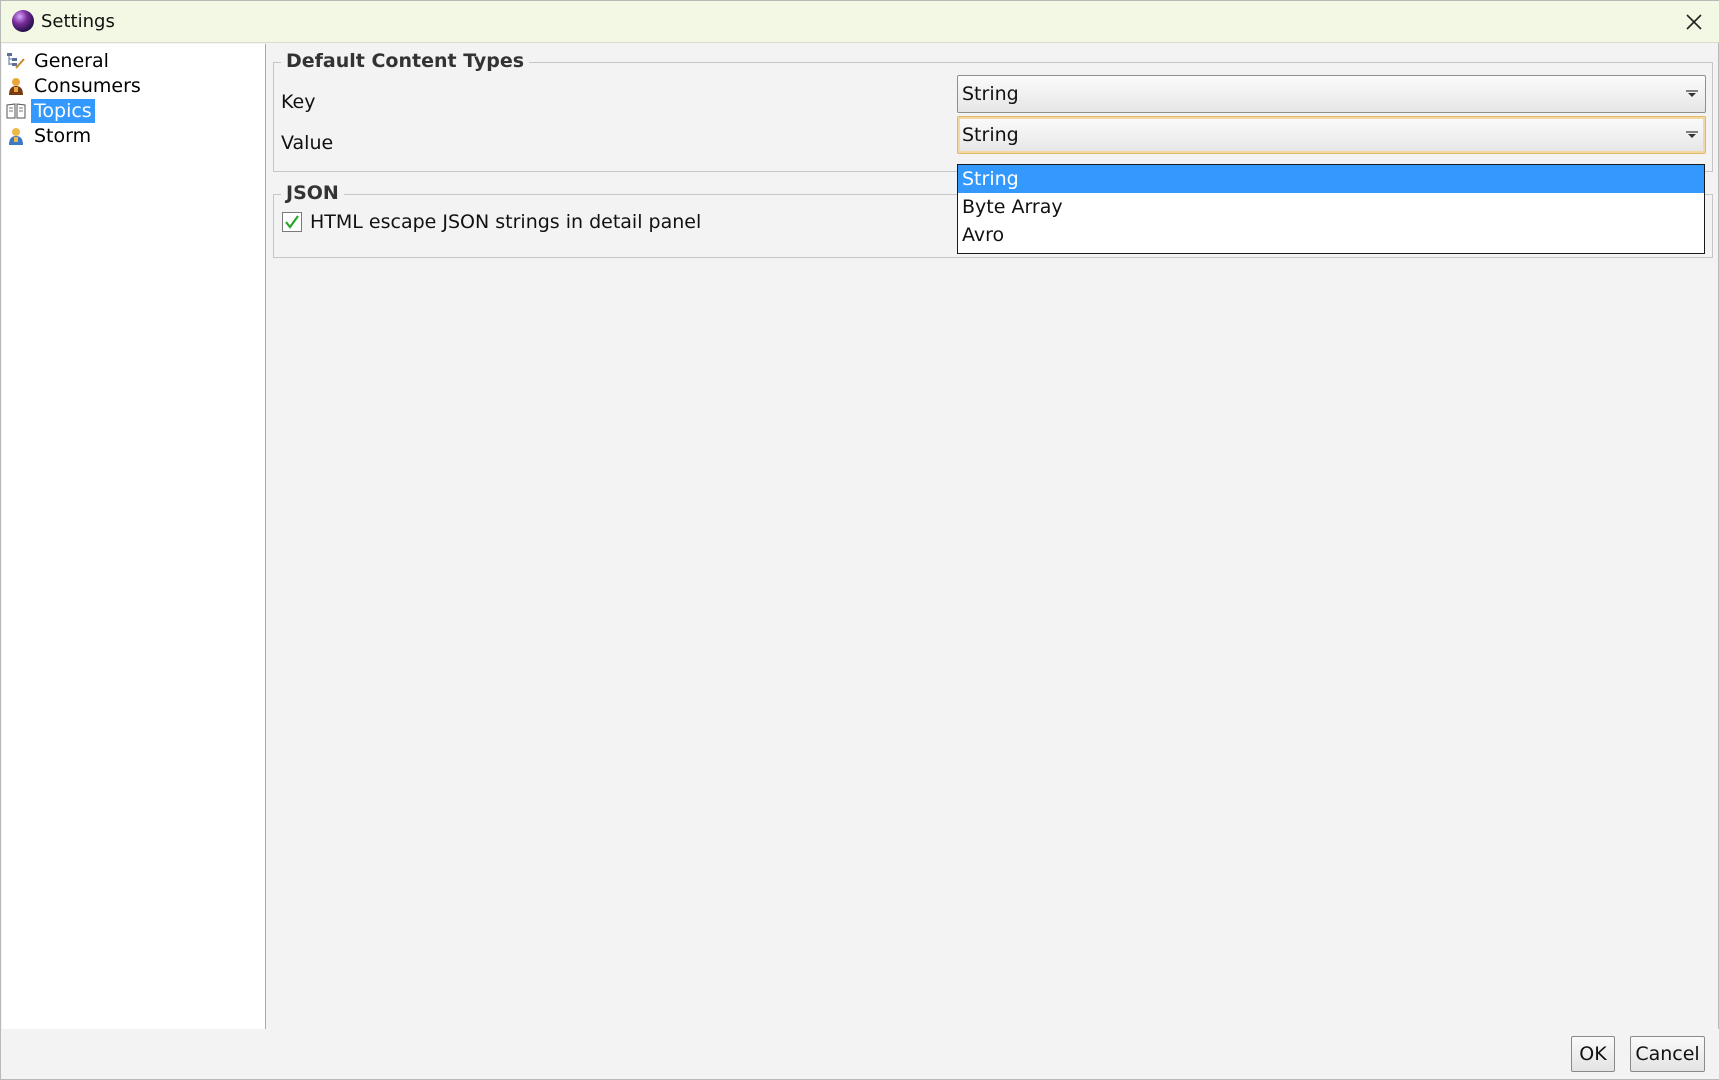  Describe the element at coordinates (307, 143) in the screenshot. I see `value-label: Value` at that location.